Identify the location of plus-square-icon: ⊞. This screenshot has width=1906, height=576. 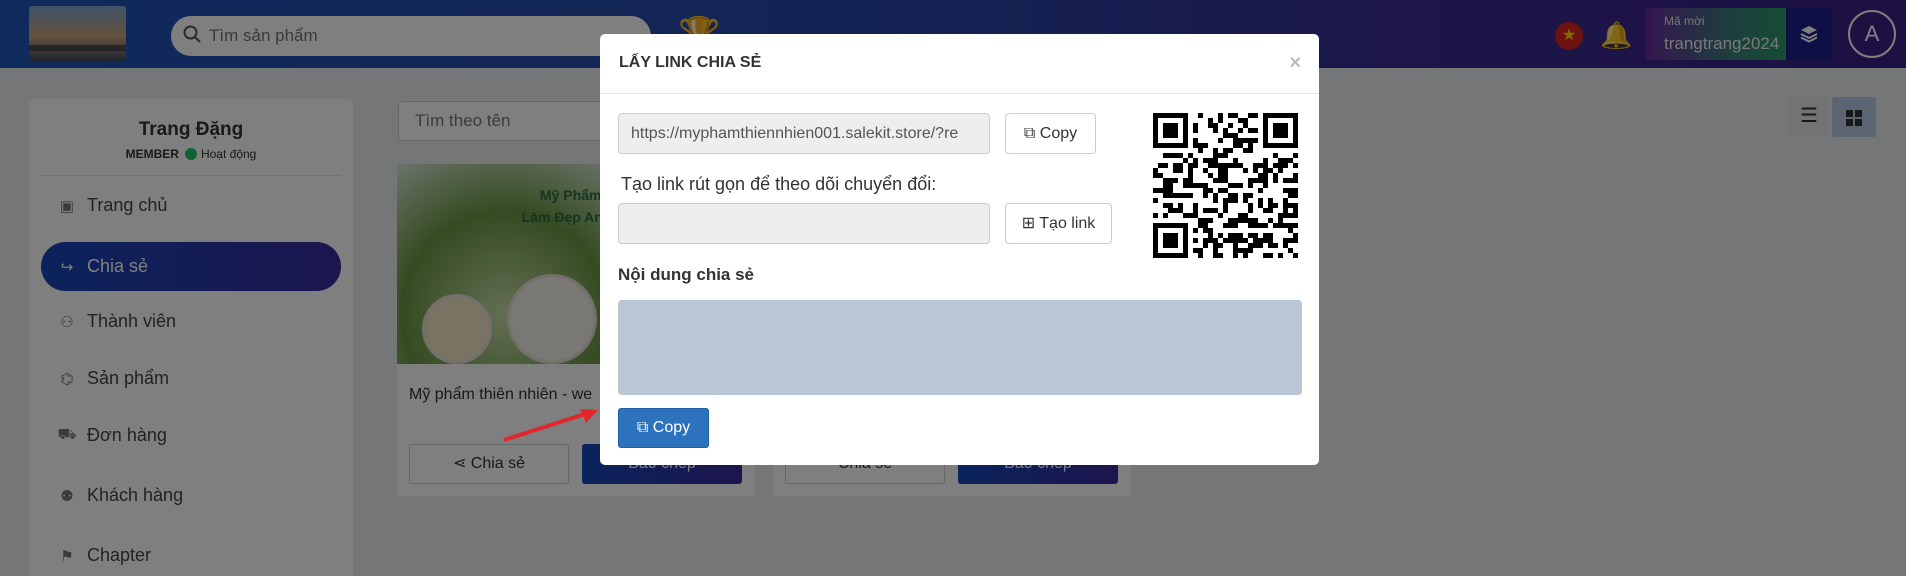
(1028, 223).